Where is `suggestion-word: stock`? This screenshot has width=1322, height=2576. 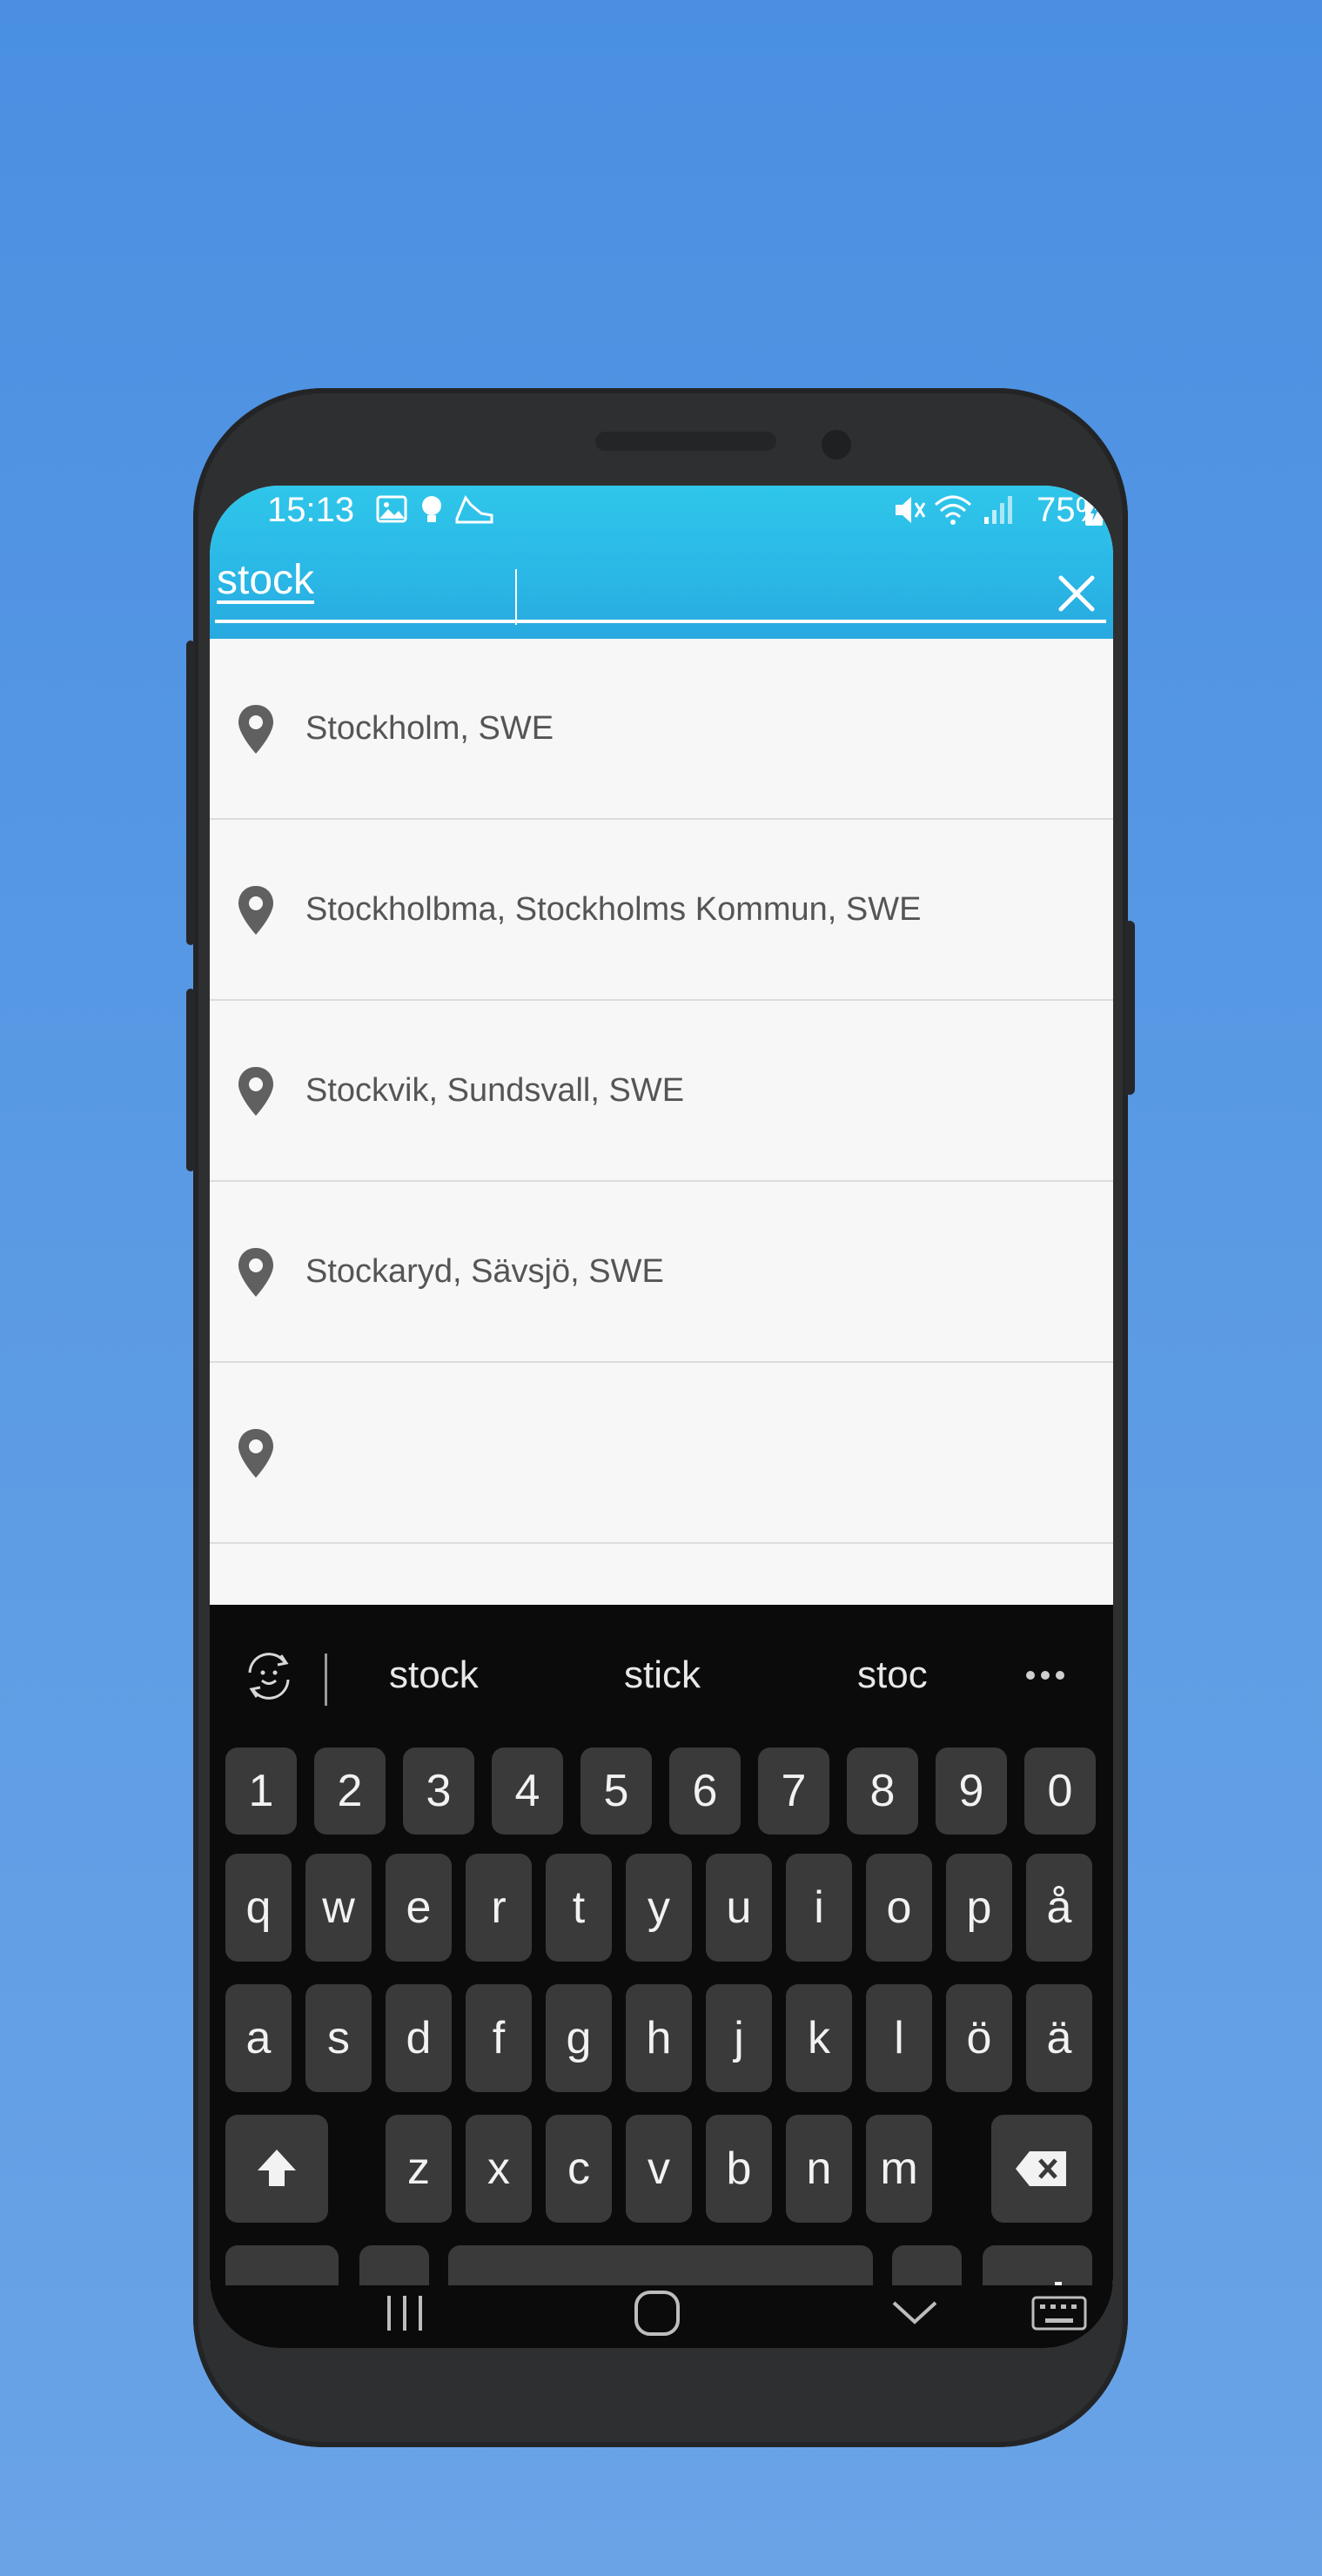
suggestion-word: stock is located at coordinates (434, 1676).